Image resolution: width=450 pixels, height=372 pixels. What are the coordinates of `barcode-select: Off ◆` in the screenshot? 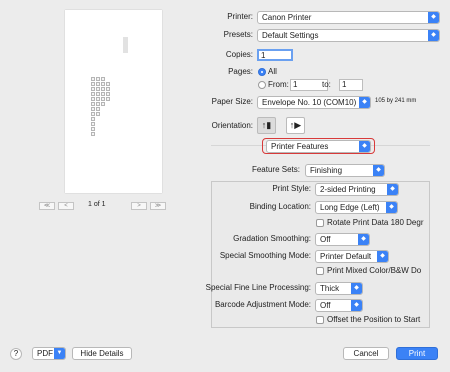 It's located at (339, 305).